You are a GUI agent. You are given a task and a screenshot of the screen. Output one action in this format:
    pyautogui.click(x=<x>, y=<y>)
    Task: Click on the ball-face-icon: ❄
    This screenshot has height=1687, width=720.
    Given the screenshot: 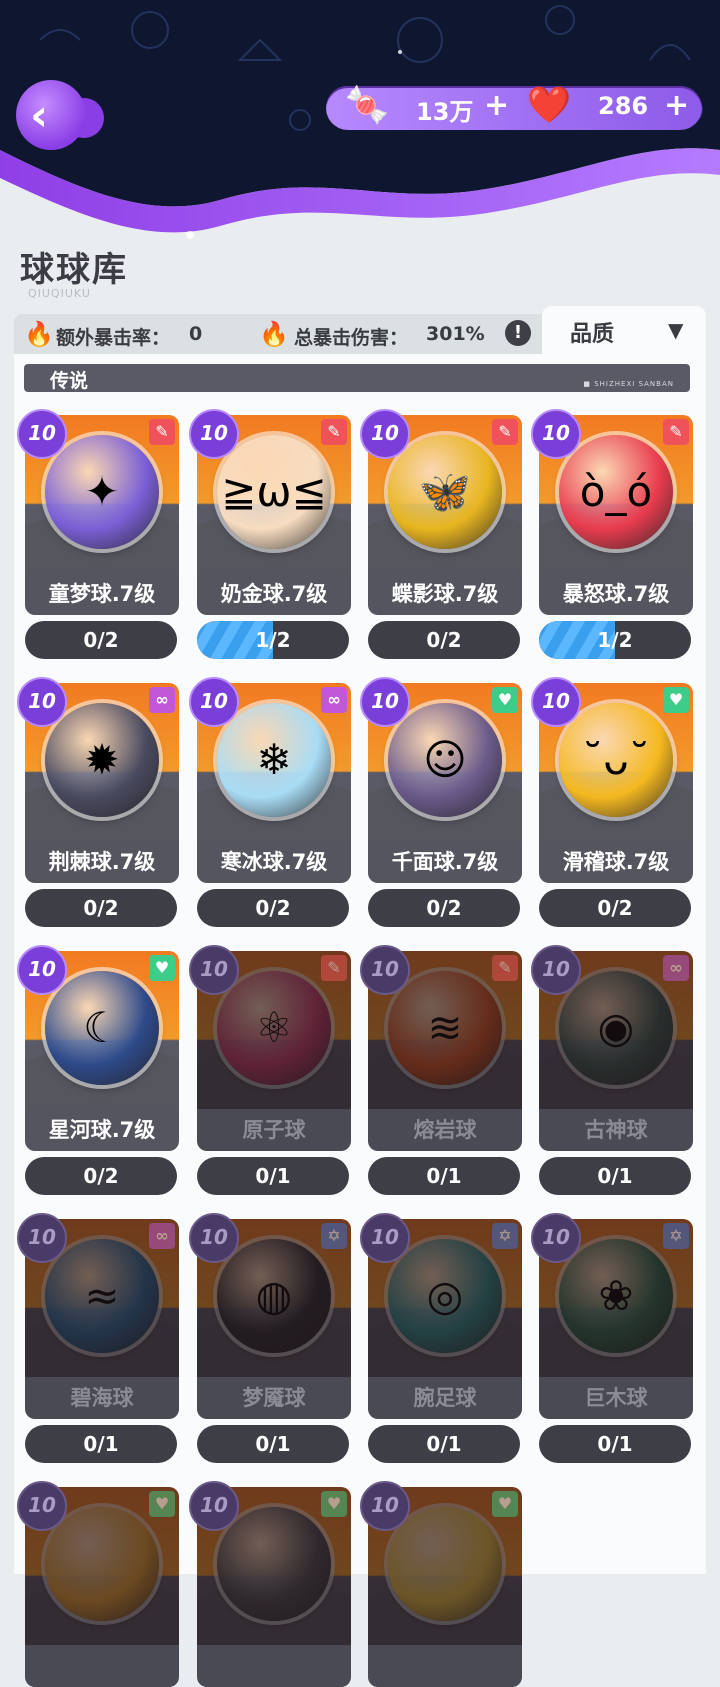 What is the action you would take?
    pyautogui.click(x=274, y=759)
    